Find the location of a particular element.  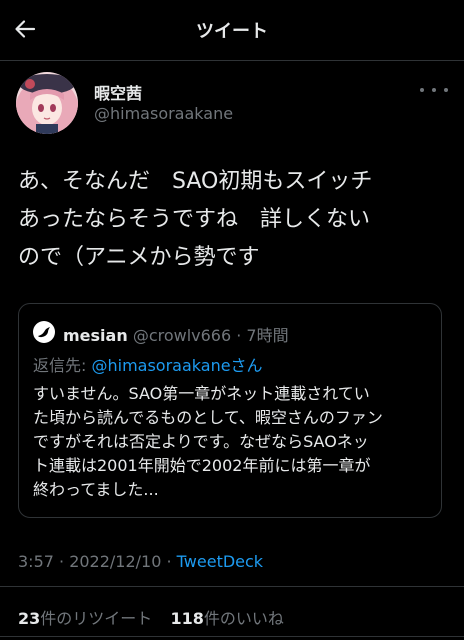

bird-icon is located at coordinates (44, 332).